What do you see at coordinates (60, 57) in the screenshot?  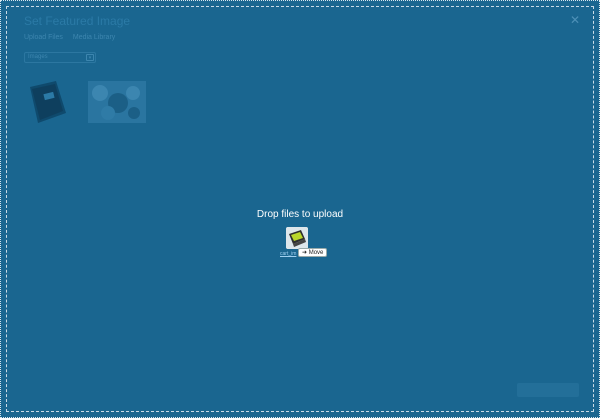 I see `media-type-filter: Images ▾` at bounding box center [60, 57].